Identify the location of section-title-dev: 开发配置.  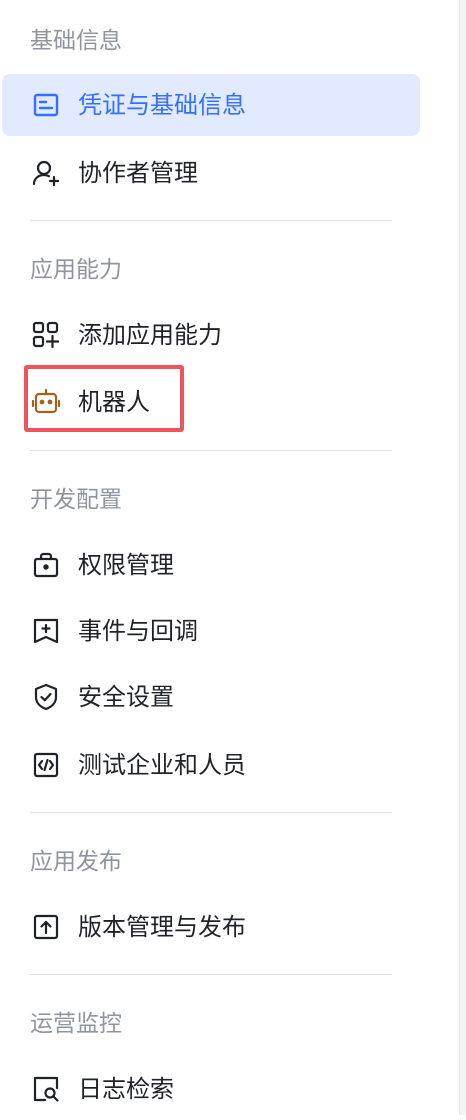
(76, 500).